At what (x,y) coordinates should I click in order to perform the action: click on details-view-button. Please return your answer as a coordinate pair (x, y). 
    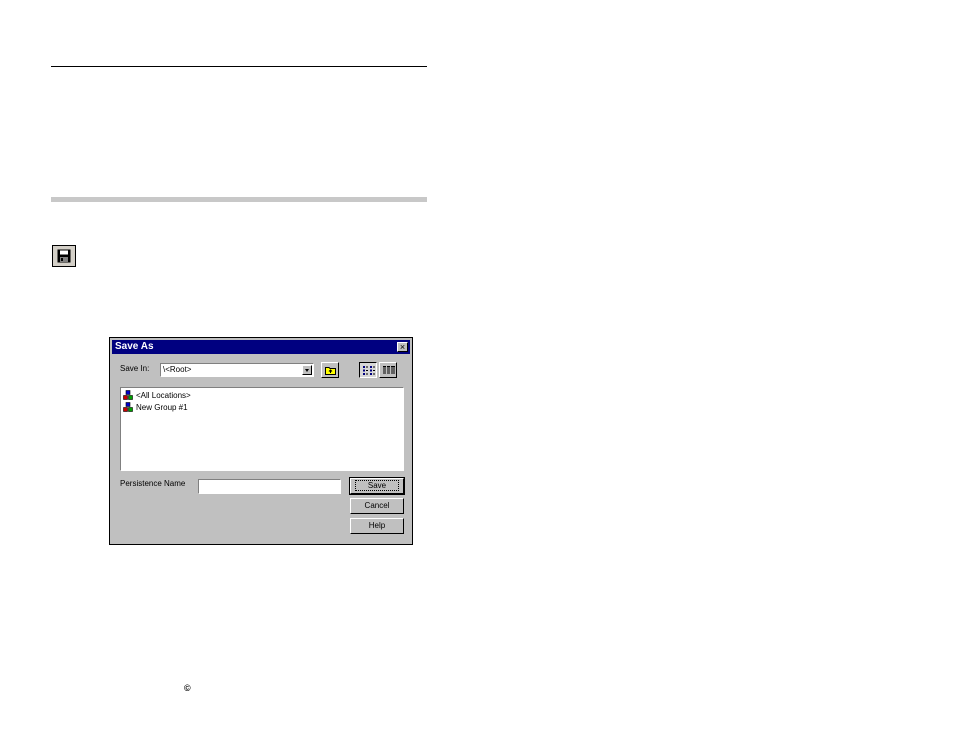
    Looking at the image, I should click on (388, 370).